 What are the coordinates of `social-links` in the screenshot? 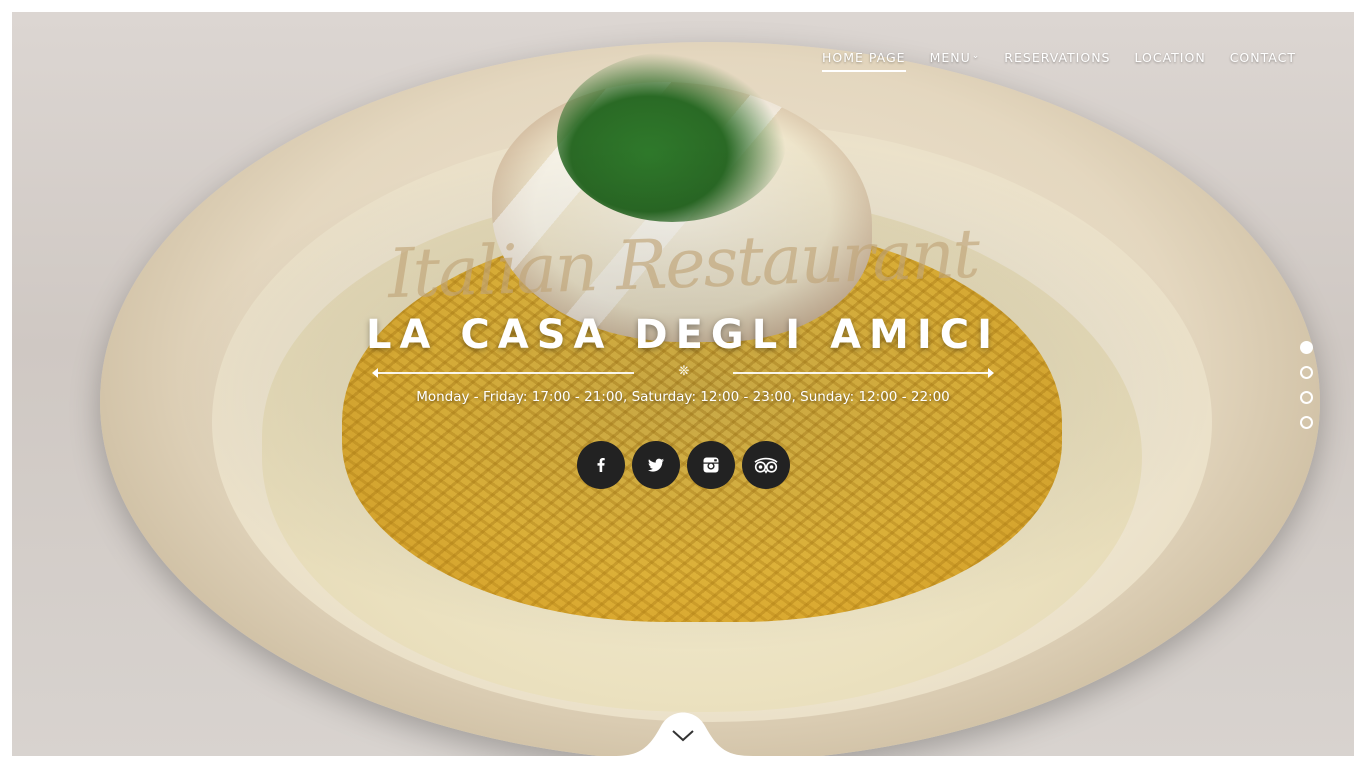 It's located at (683, 465).